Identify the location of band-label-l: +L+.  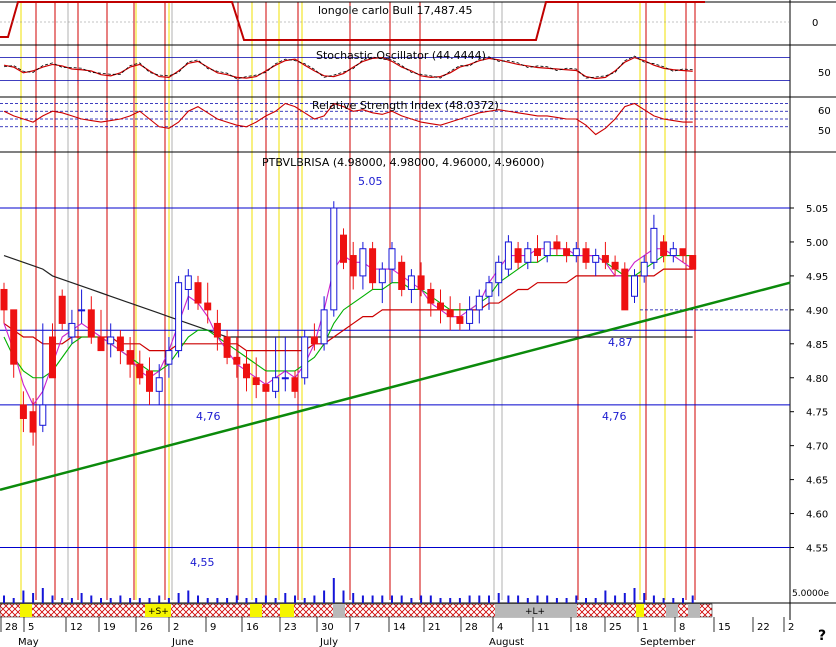
(535, 612).